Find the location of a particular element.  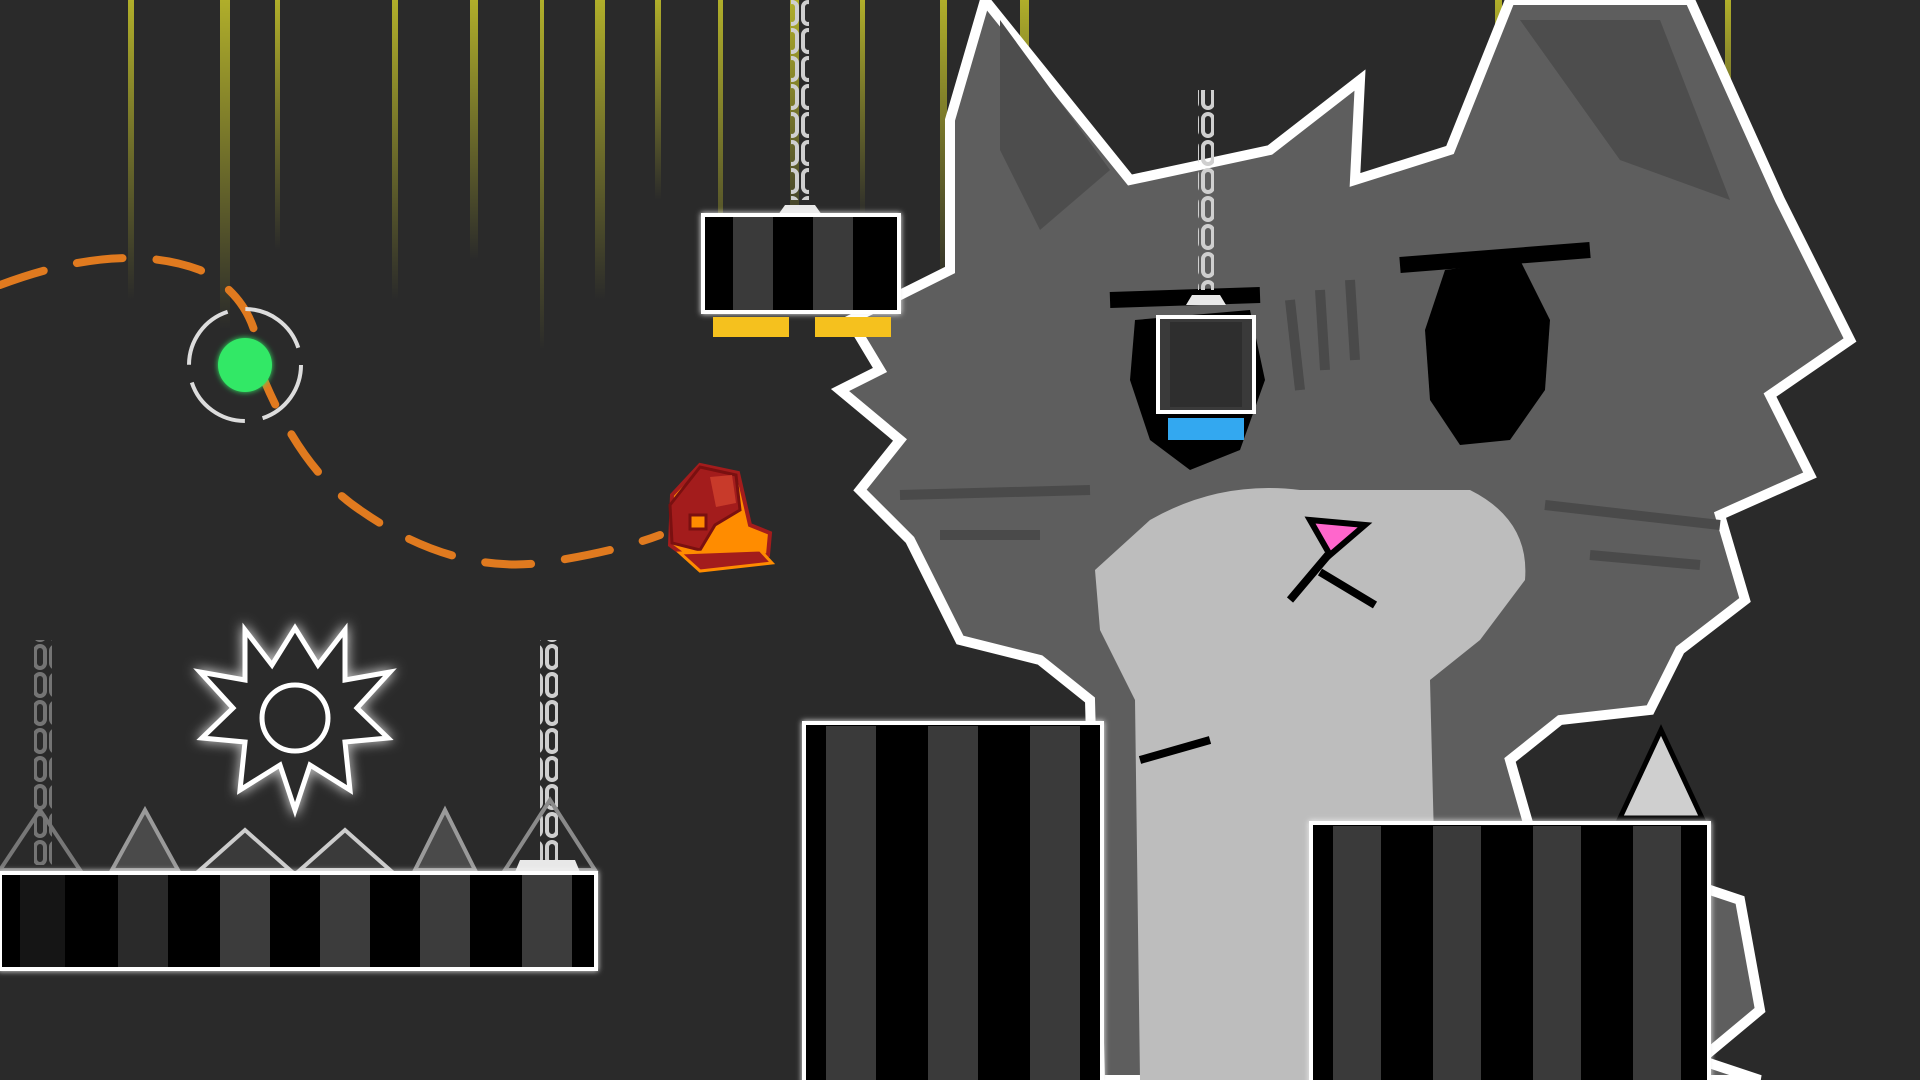

blue-jump-pad is located at coordinates (1206, 429).